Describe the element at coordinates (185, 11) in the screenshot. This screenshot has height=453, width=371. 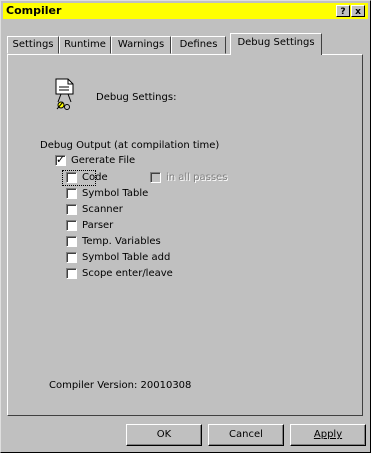
I see `title-bar: Compiler ? x` at that location.